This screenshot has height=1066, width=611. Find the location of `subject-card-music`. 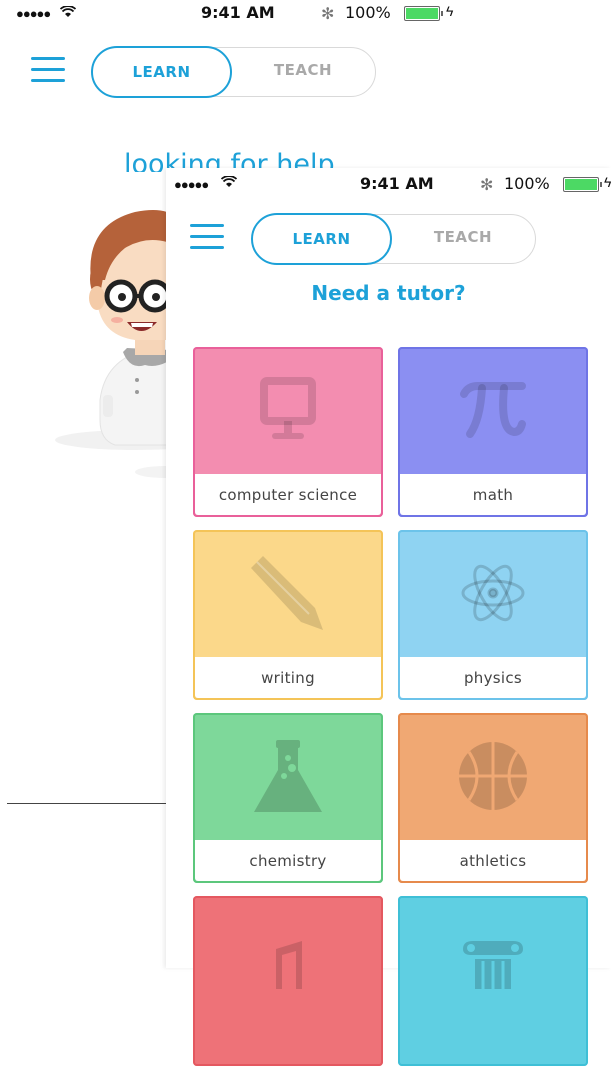

subject-card-music is located at coordinates (288, 981).